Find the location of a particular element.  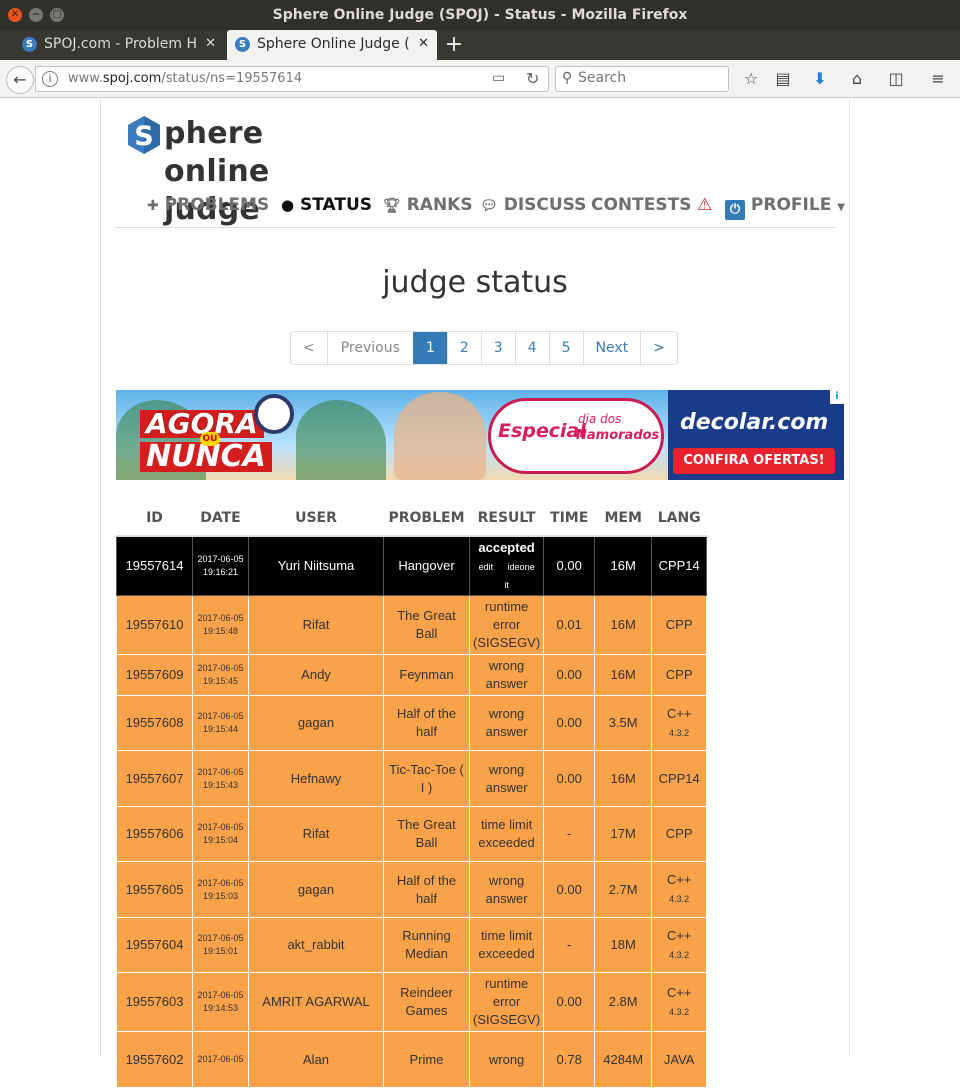

col-header-problem: PROBLEM is located at coordinates (426, 518).